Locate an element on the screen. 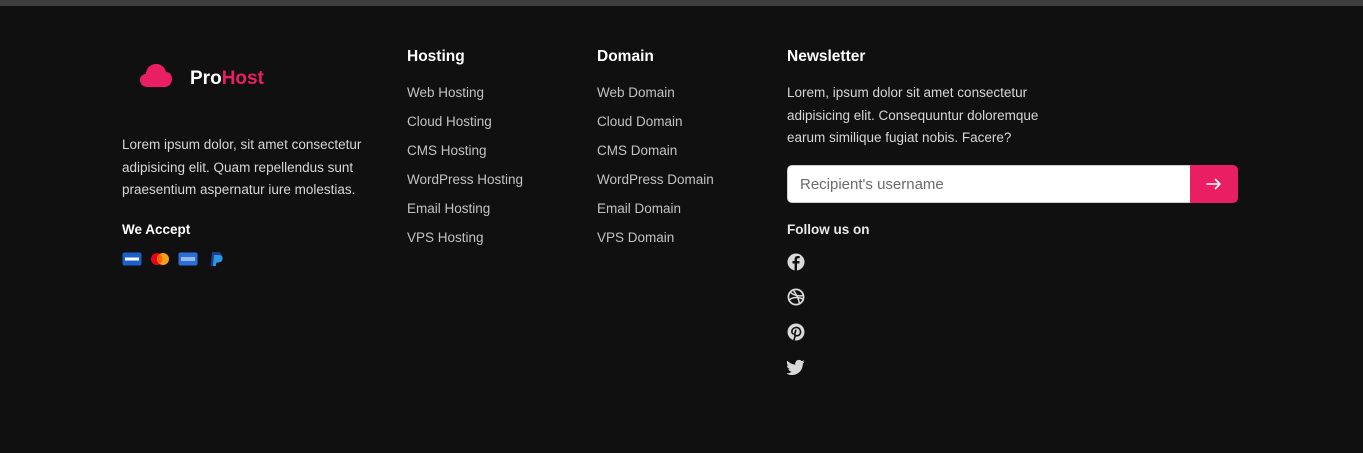  follow-us-title: Follow us on is located at coordinates (828, 229).